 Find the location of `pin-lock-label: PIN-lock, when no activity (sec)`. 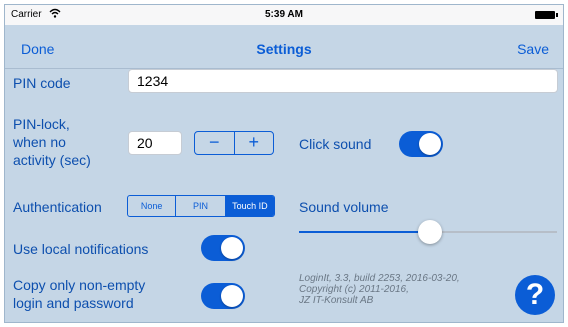

pin-lock-label: PIN-lock, when no activity (sec) is located at coordinates (52, 142).